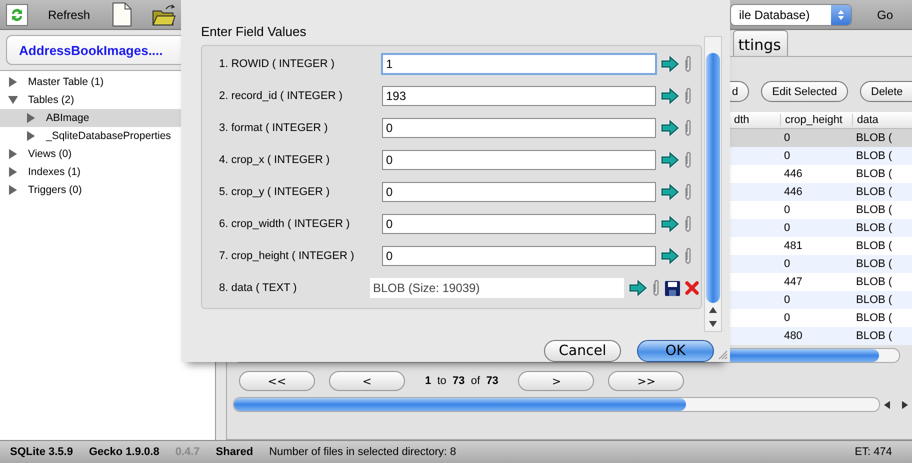 The width and height of the screenshot is (912, 463). What do you see at coordinates (17, 15) in the screenshot?
I see `refresh-icon` at bounding box center [17, 15].